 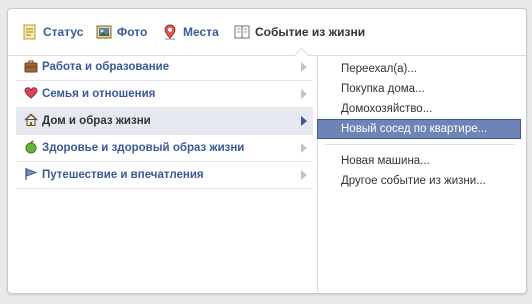 What do you see at coordinates (132, 32) in the screenshot?
I see `tab-photo-label: Фото` at bounding box center [132, 32].